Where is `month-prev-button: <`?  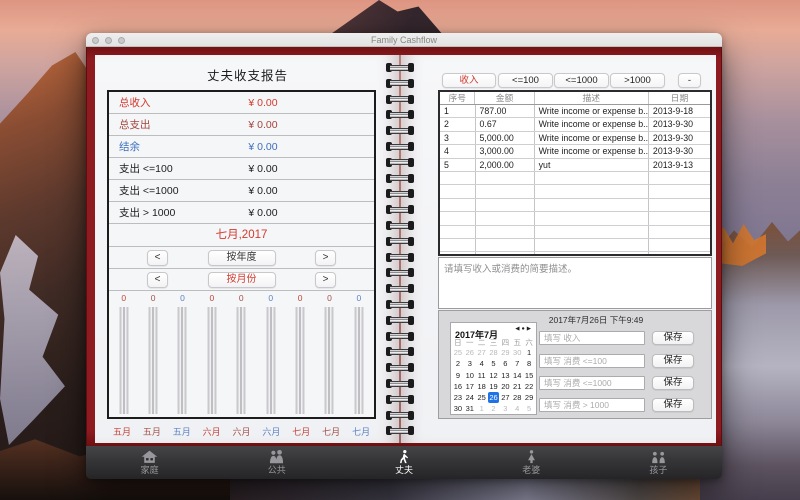
month-prev-button: < is located at coordinates (157, 280).